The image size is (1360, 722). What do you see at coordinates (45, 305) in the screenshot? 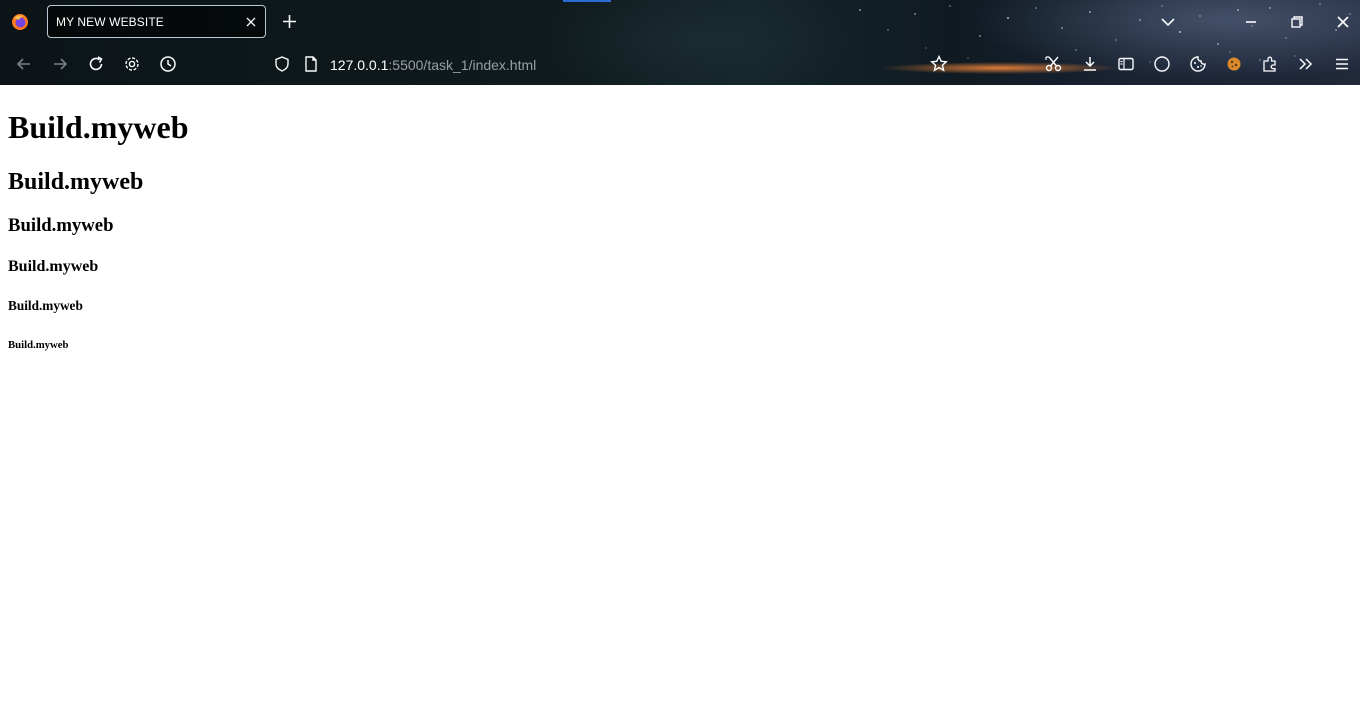
I see `heading-h5: Build.myweb` at bounding box center [45, 305].